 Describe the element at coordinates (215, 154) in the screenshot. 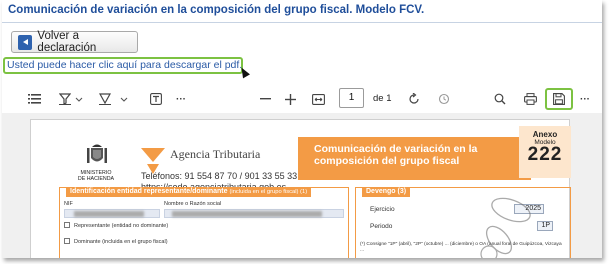

I see `agency-name: Agencia Tributaria` at that location.